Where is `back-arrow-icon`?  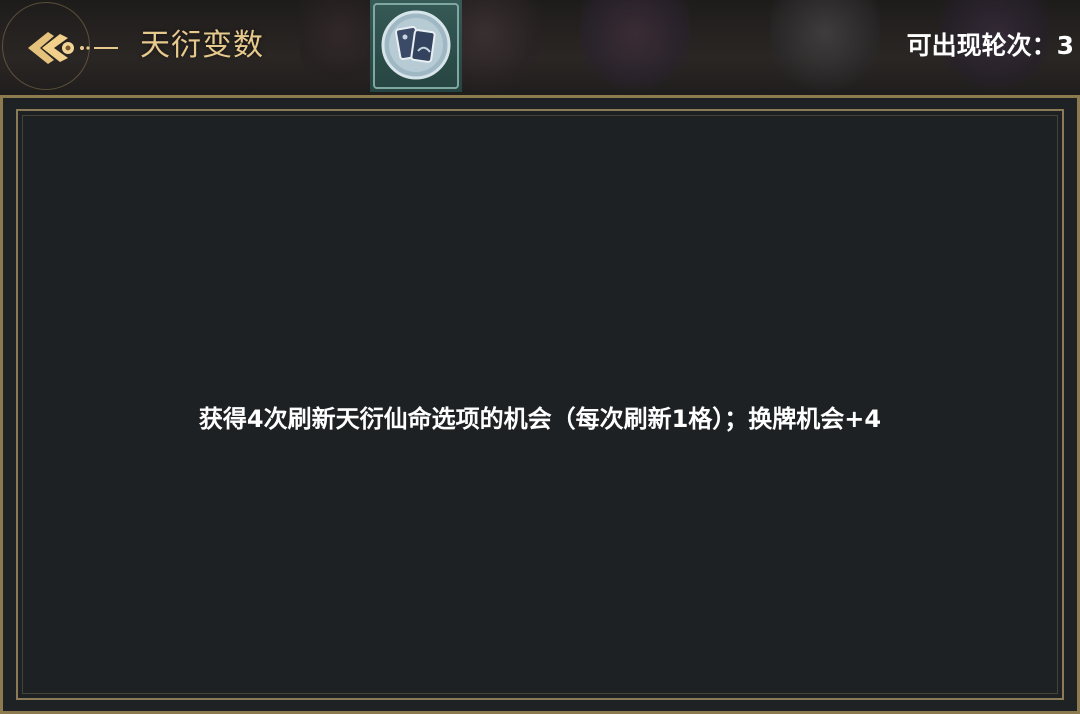 back-arrow-icon is located at coordinates (73, 48).